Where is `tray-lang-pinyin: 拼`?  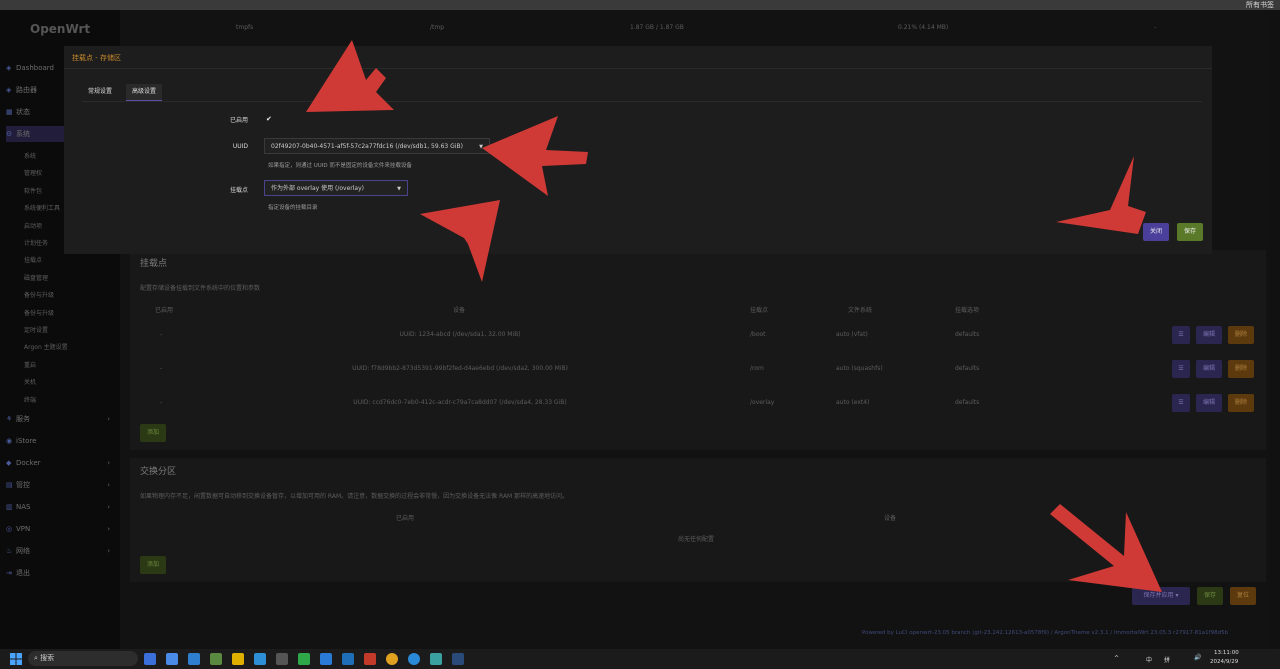 tray-lang-pinyin: 拼 is located at coordinates (1167, 659).